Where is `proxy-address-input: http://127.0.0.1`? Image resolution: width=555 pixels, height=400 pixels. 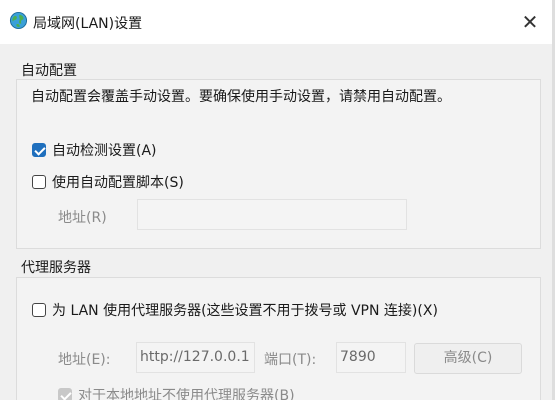
proxy-address-input: http://127.0.0.1 is located at coordinates (195, 357).